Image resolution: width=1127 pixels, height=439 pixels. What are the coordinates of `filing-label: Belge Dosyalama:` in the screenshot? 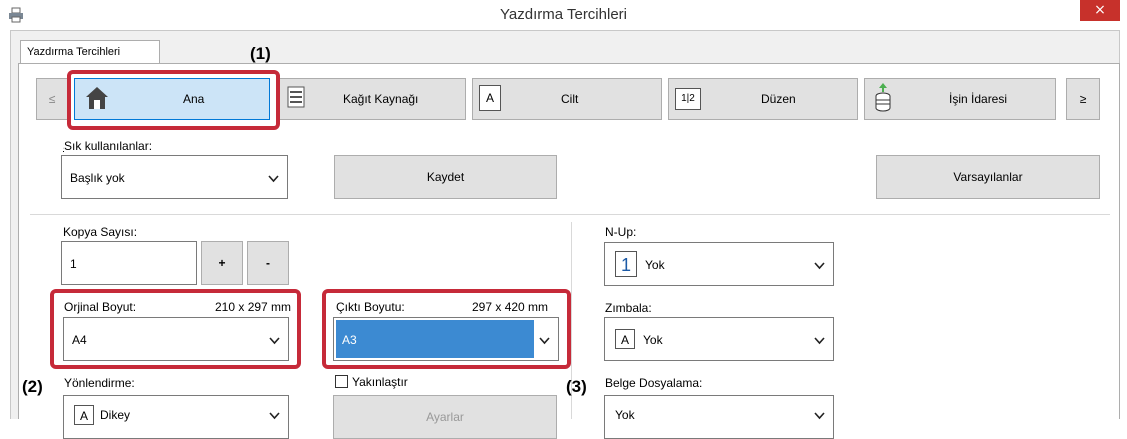 It's located at (654, 383).